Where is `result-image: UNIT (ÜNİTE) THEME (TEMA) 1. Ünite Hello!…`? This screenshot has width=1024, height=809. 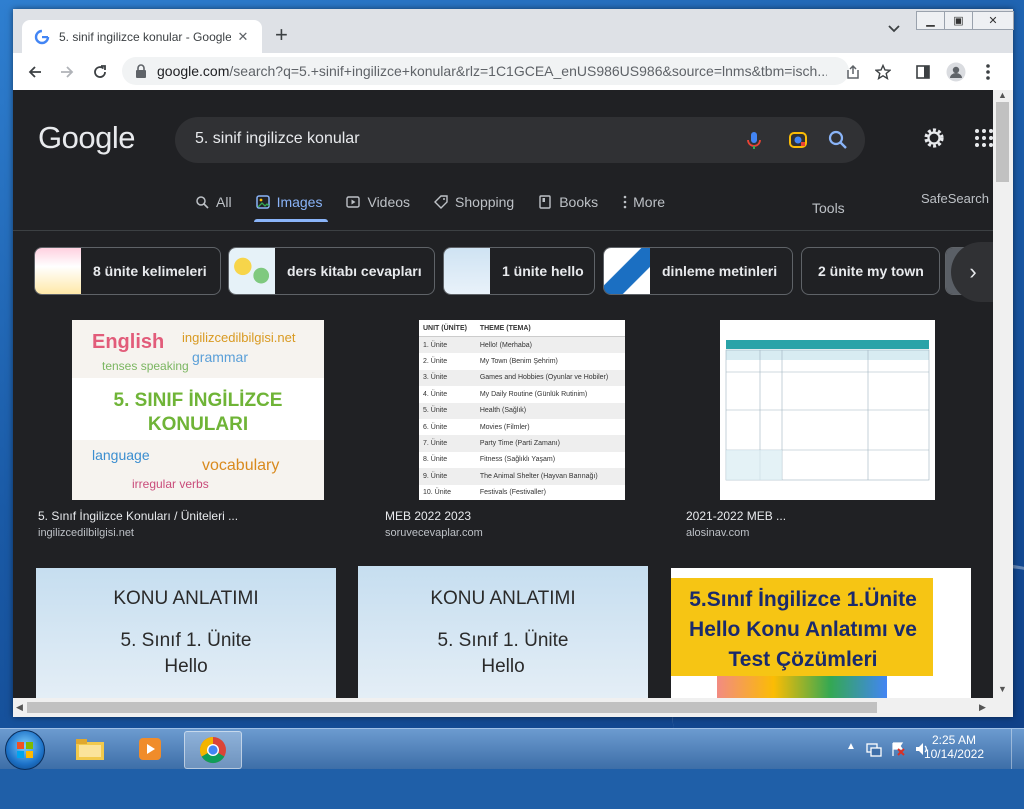 result-image: UNIT (ÜNİTE) THEME (TEMA) 1. Ünite Hello!… is located at coordinates (522, 410).